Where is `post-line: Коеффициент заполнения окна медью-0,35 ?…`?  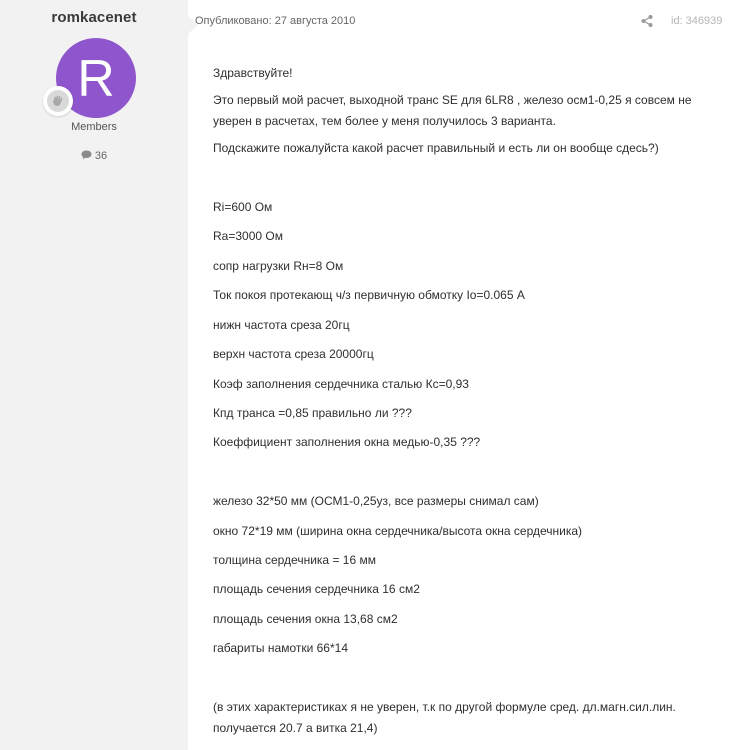
post-line: Коеффициент заполнения окна медью-0,35 ?… is located at coordinates (347, 442).